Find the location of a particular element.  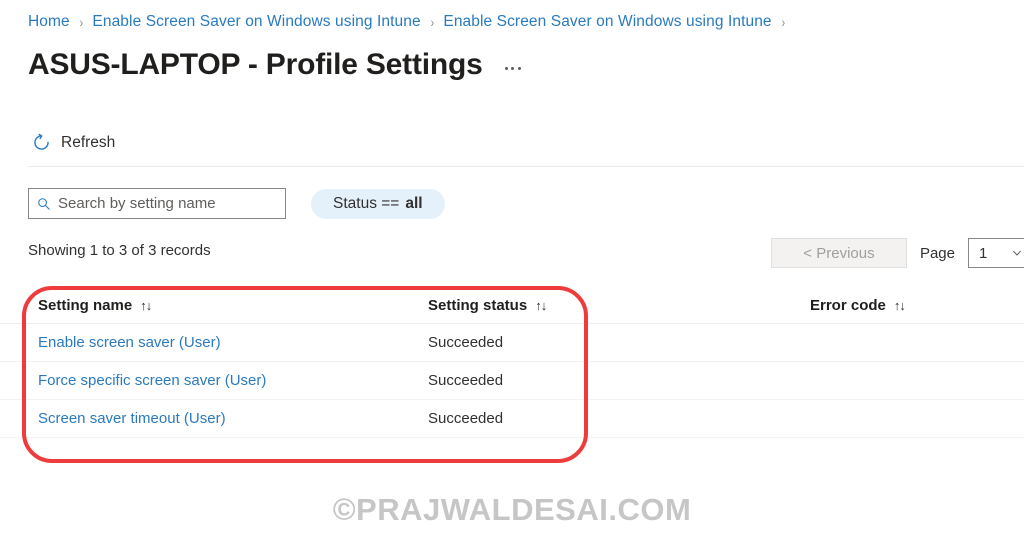

setting-name-link: Screen saver timeout (User) is located at coordinates (233, 418).